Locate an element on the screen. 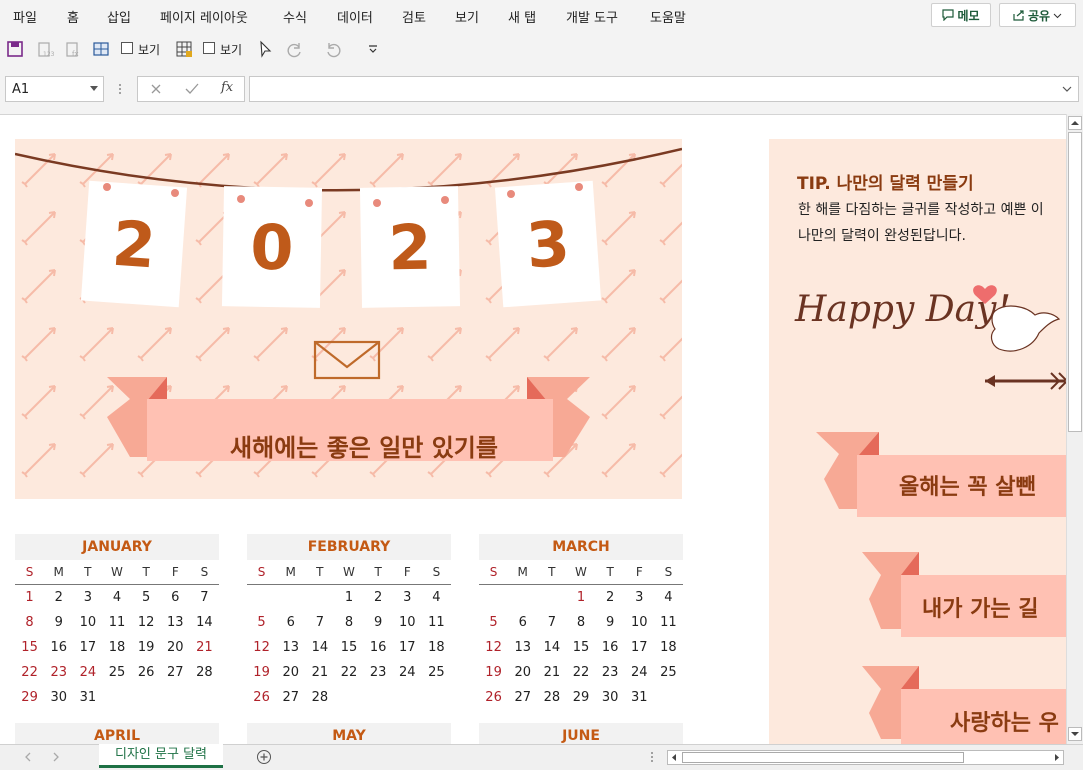 The height and width of the screenshot is (770, 1083). scroll-right-icon is located at coordinates (1056, 757).